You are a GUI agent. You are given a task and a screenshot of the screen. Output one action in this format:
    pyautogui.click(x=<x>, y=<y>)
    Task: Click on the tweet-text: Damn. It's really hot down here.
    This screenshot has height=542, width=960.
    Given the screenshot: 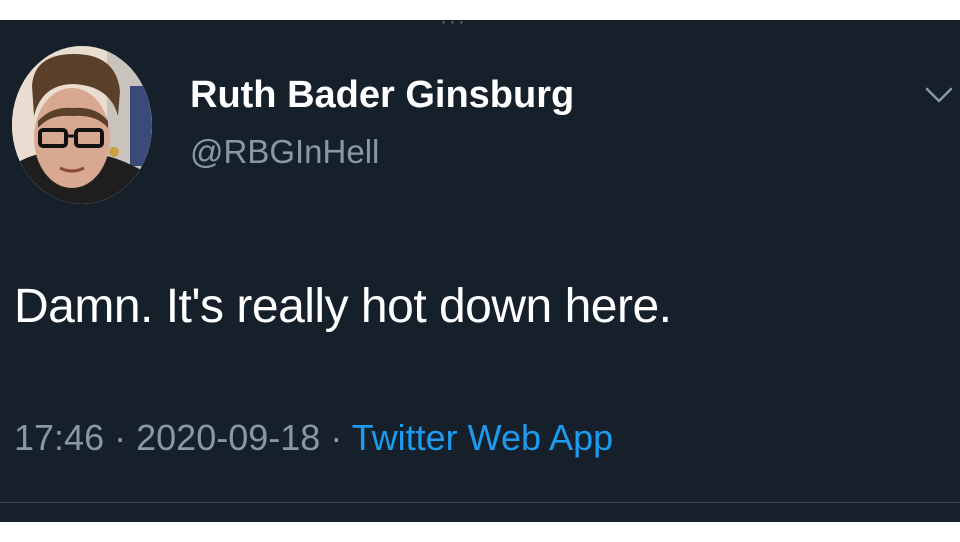 What is the action you would take?
    pyautogui.click(x=343, y=306)
    